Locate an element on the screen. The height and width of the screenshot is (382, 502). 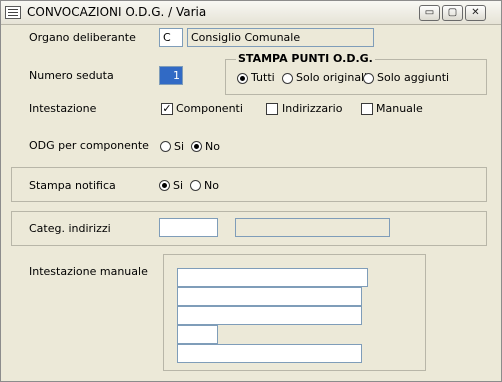
manuale-checkbox is located at coordinates (367, 109).